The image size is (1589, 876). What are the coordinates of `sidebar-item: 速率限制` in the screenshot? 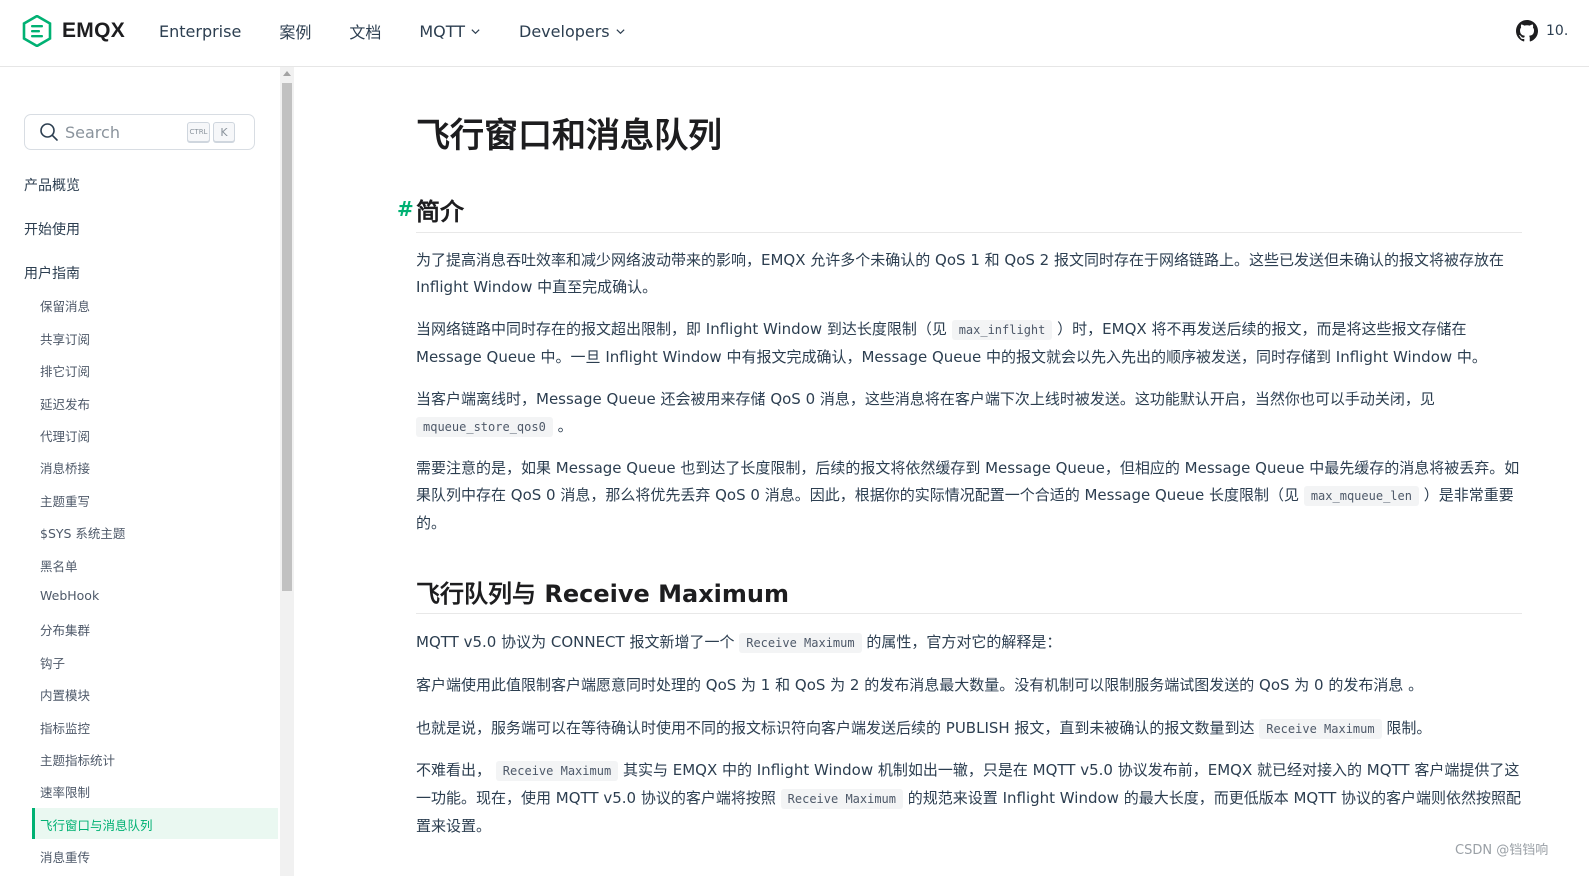 It's located at (65, 791).